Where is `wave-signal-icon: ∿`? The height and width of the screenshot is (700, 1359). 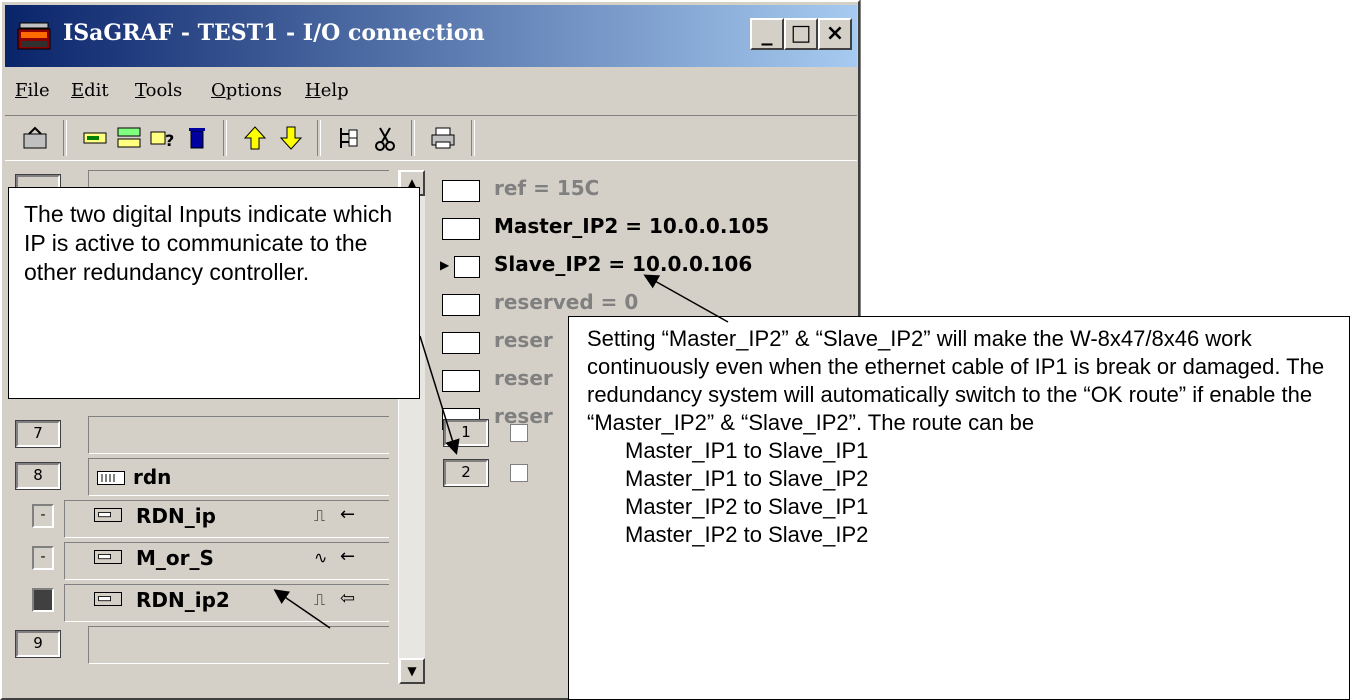
wave-signal-icon: ∿ is located at coordinates (321, 557).